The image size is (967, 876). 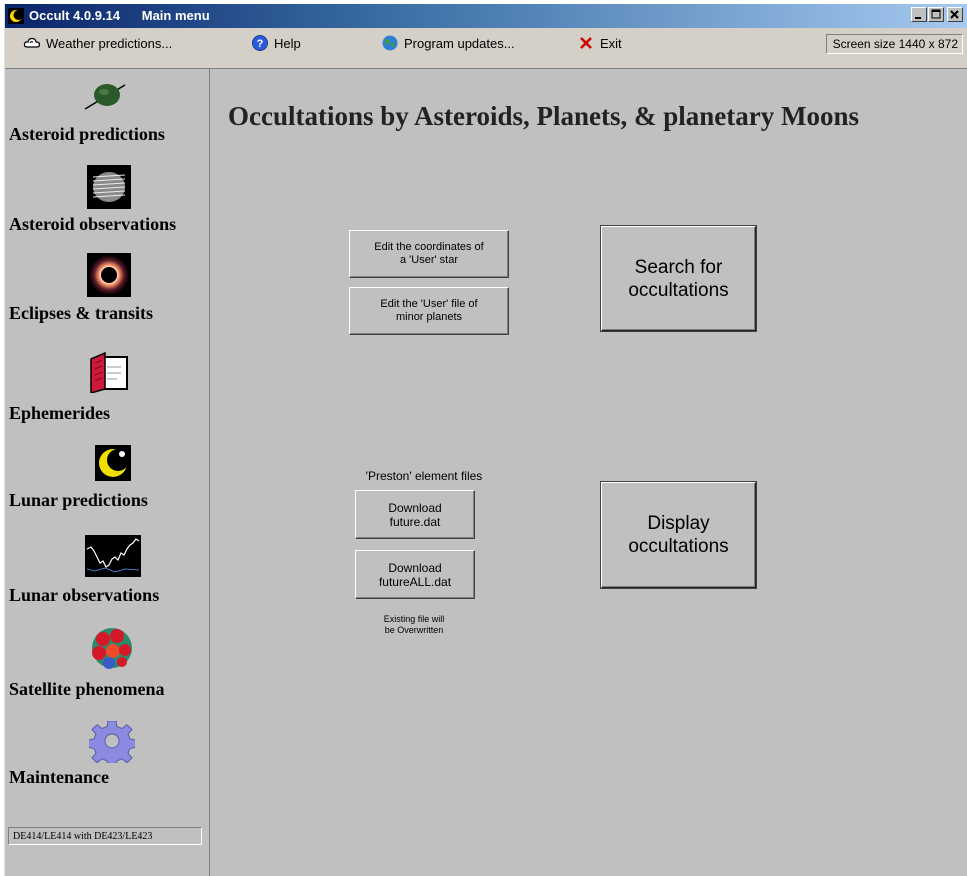 I want to click on display-occultations-button: Display occultations, so click(x=678, y=535).